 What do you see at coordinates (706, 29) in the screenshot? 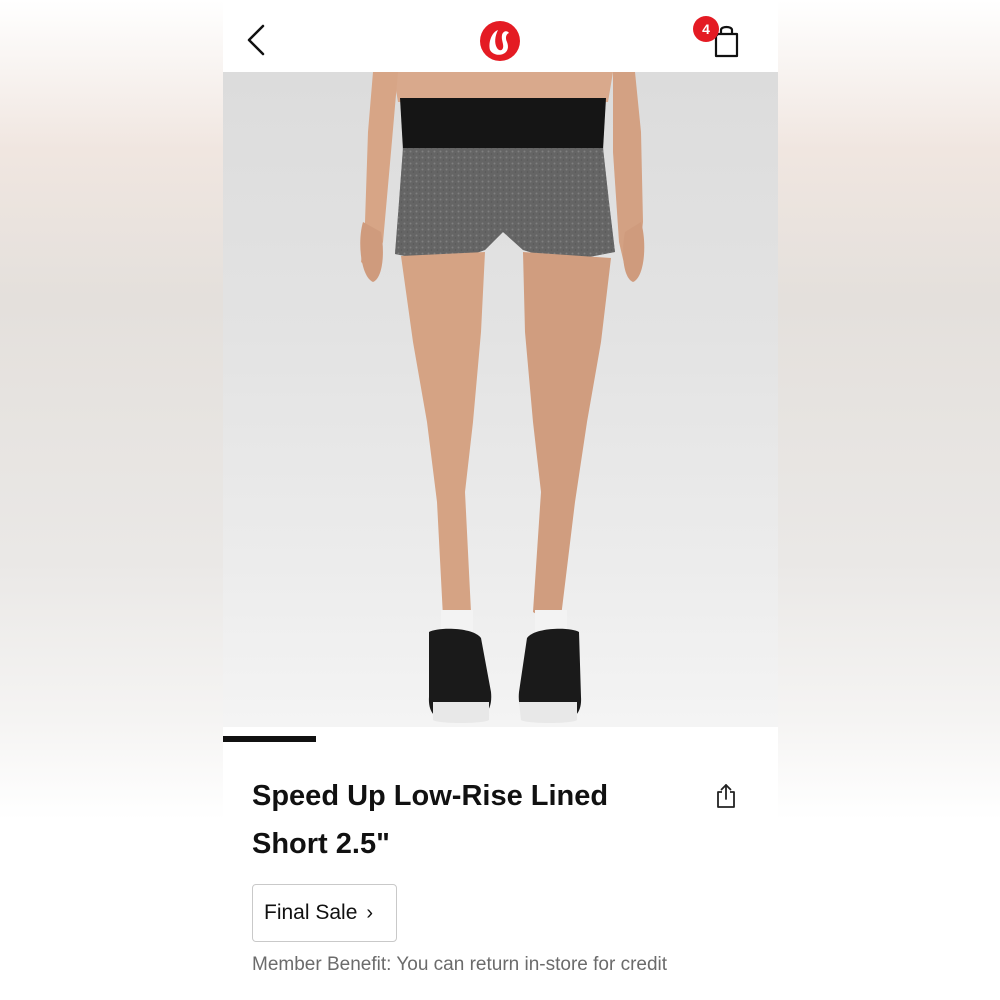
I see `bag-count-badge: 4` at bounding box center [706, 29].